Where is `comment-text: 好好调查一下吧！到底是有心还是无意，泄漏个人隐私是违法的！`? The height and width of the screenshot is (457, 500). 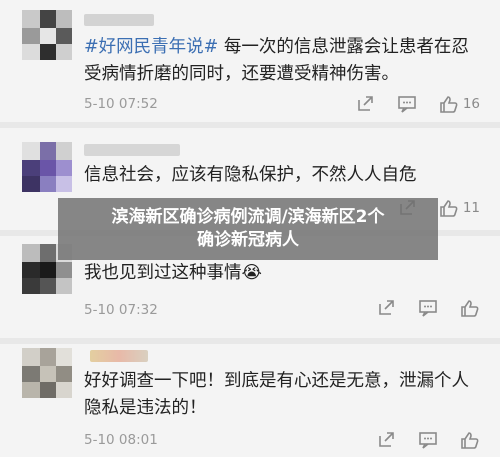 comment-text: 好好调查一下吧！到底是有心还是无意，泄漏个人隐私是违法的！ is located at coordinates (282, 395).